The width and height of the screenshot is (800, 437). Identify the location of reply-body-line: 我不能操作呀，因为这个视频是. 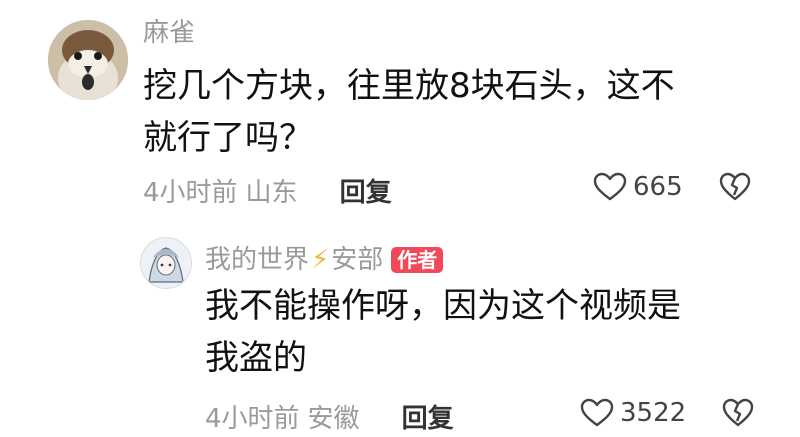
(443, 306).